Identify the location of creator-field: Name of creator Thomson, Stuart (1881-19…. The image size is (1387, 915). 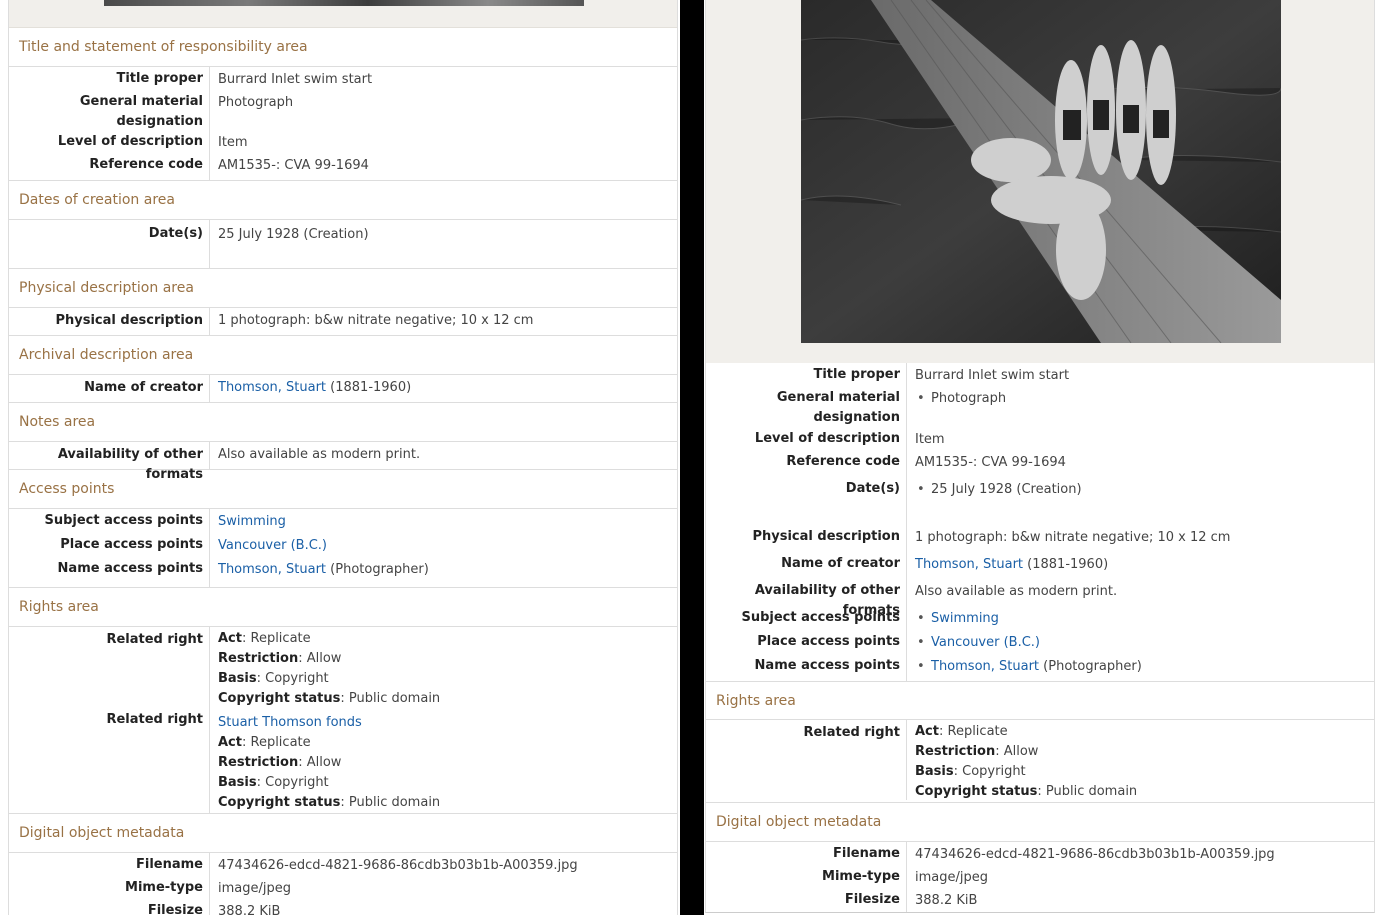
(343, 389).